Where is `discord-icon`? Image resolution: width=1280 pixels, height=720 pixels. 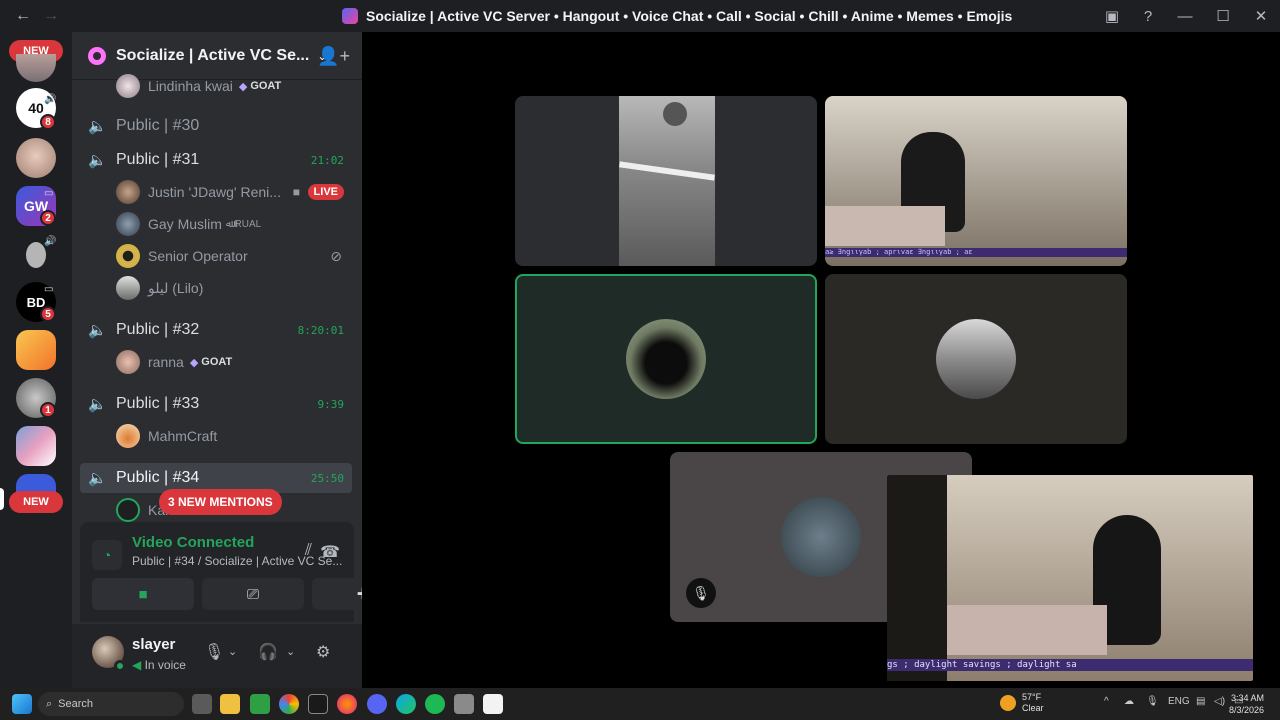 discord-icon is located at coordinates (377, 704).